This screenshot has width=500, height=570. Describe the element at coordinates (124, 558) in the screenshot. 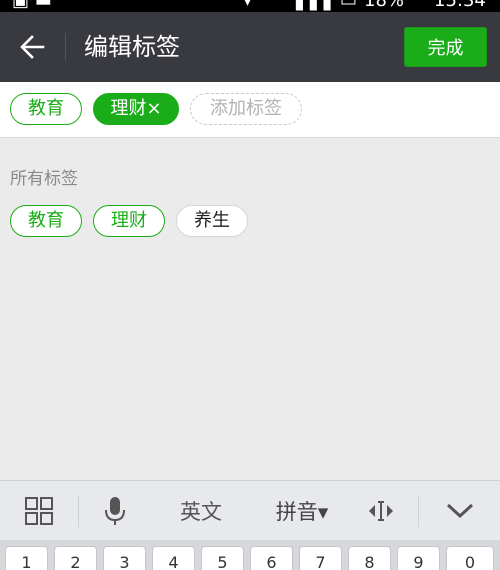

I see `key-3: 3` at that location.